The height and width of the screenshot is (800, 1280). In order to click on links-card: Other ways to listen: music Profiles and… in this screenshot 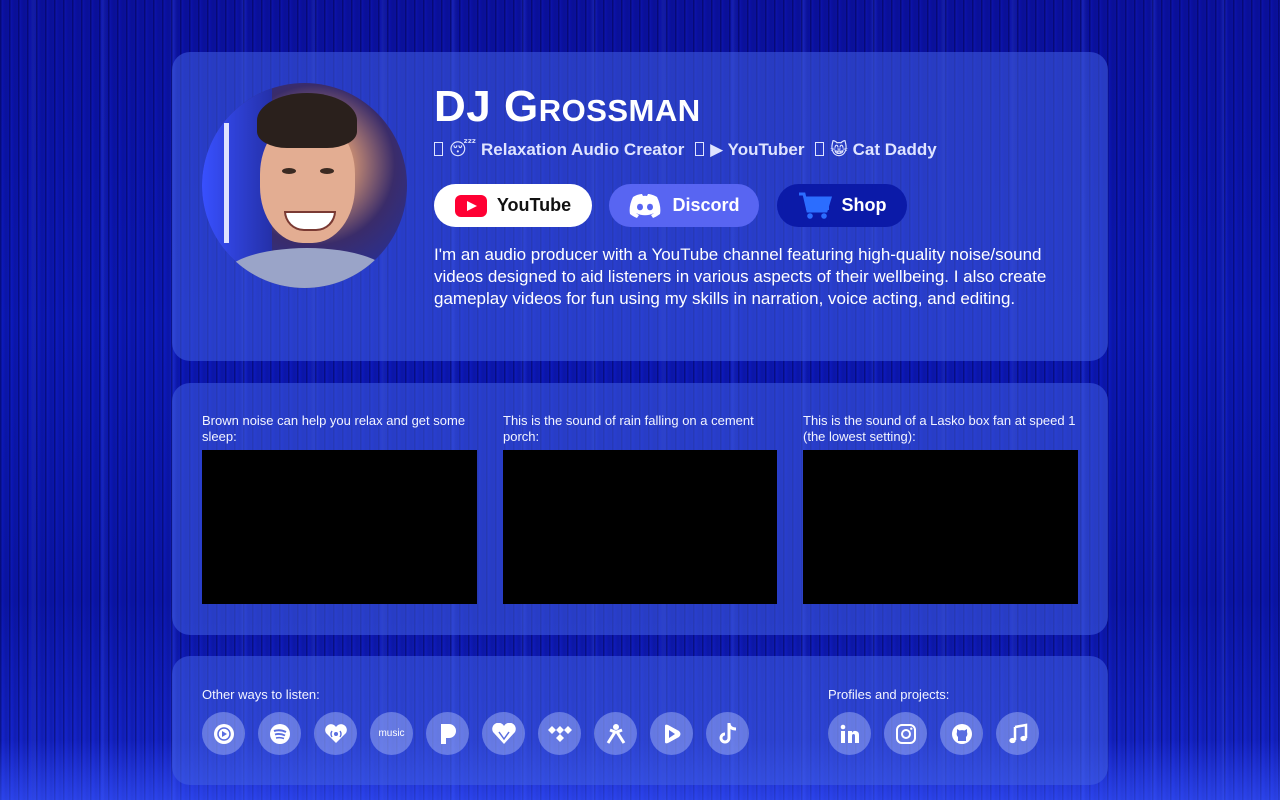, I will do `click(640, 720)`.